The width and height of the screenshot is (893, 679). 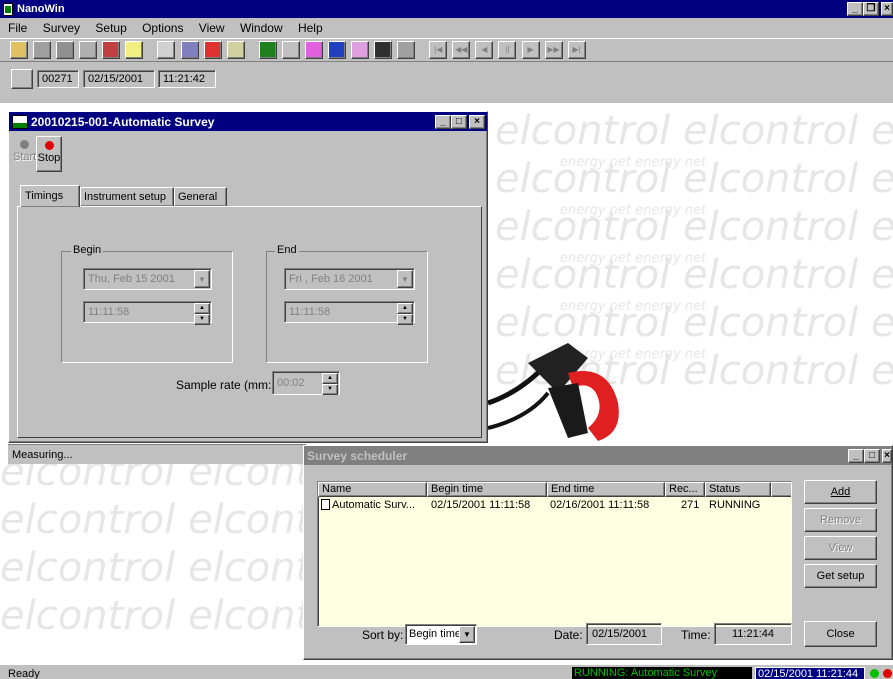 I want to click on waveform-icon, so click(x=313, y=50).